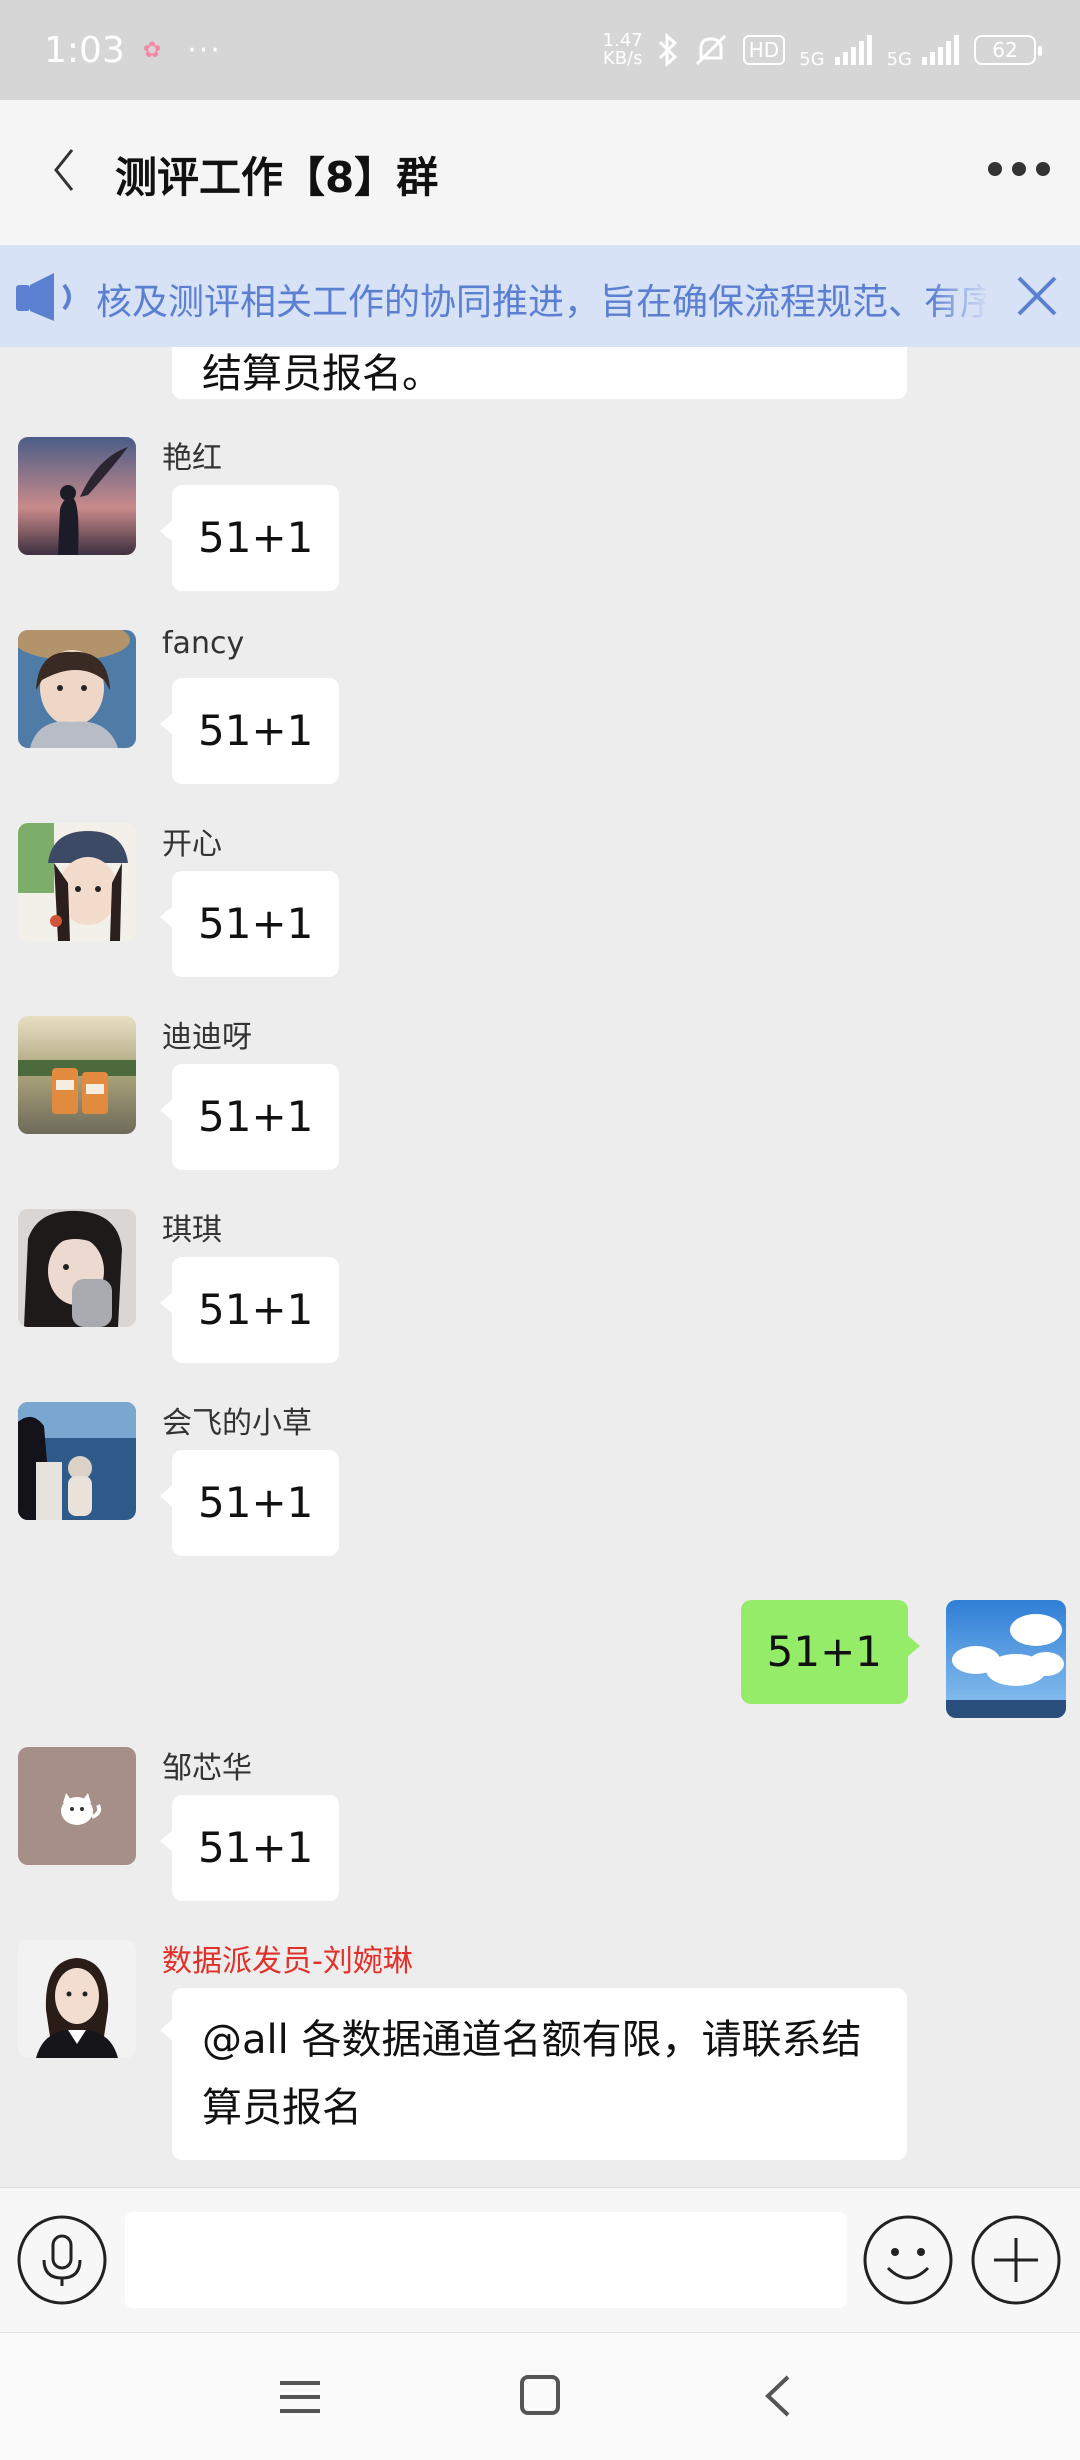 Image resolution: width=1080 pixels, height=2460 pixels. Describe the element at coordinates (1019, 169) in the screenshot. I see `more-dots-icon` at that location.